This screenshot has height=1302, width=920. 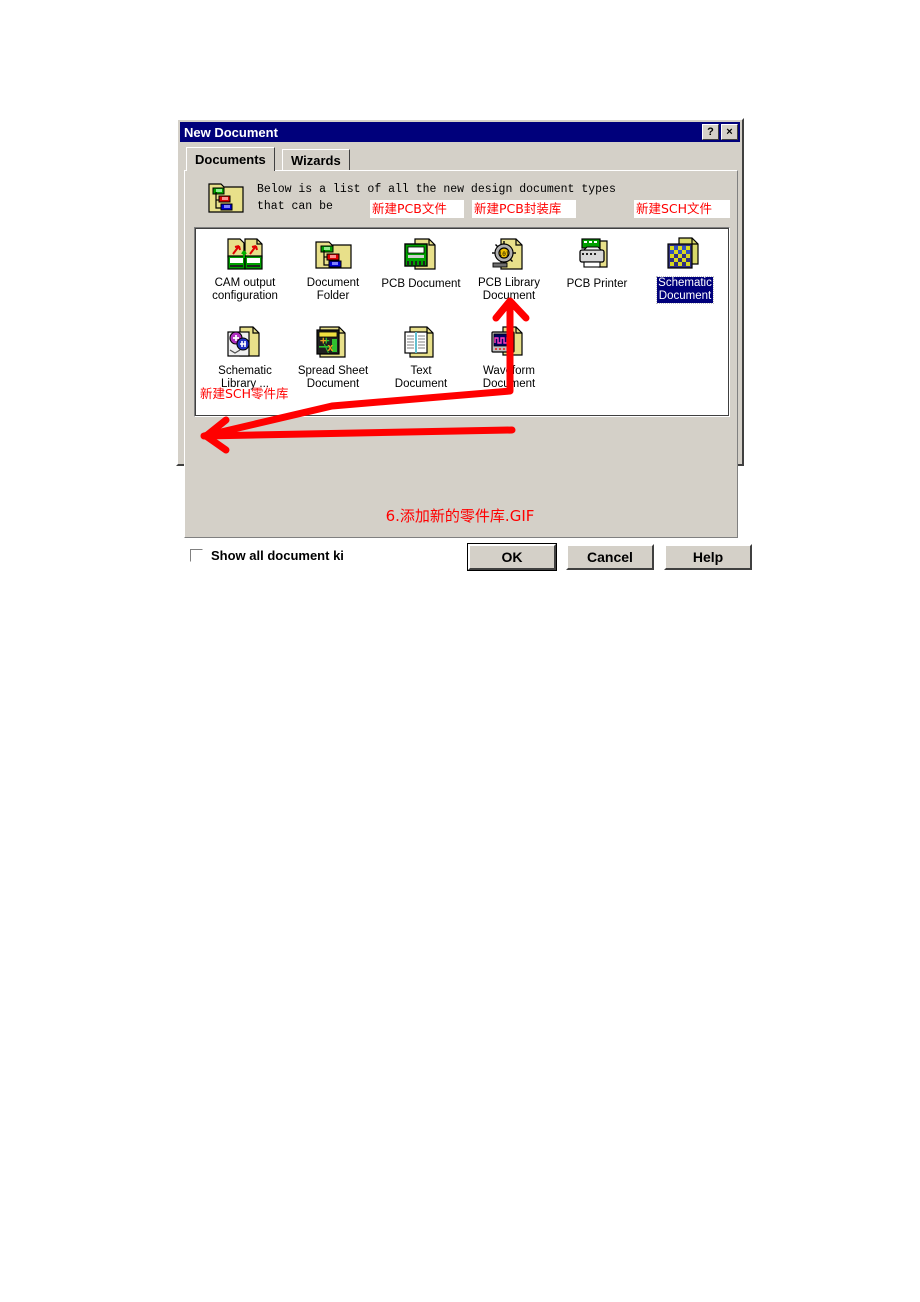 I want to click on printer-icon, so click(x=597, y=255).